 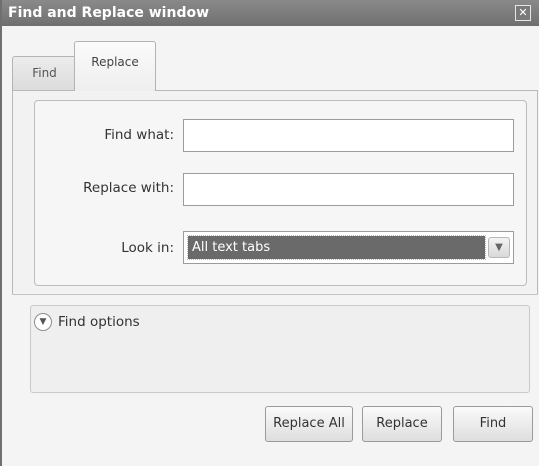 What do you see at coordinates (336, 247) in the screenshot?
I see `look-in-selected-value: All text tabs` at bounding box center [336, 247].